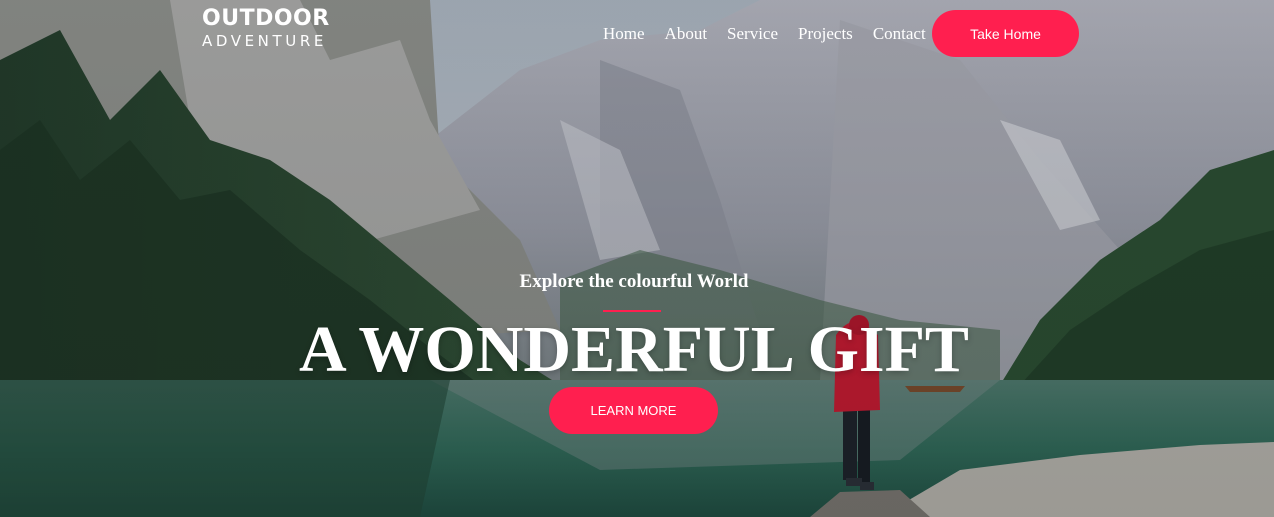  I want to click on brand-tagline: ADVENTURE, so click(264, 41).